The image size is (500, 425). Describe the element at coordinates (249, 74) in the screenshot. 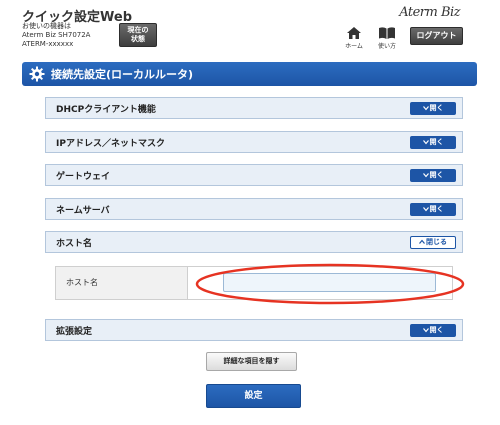

I see `section-header: 接続先設定(ローカルルータ)` at that location.